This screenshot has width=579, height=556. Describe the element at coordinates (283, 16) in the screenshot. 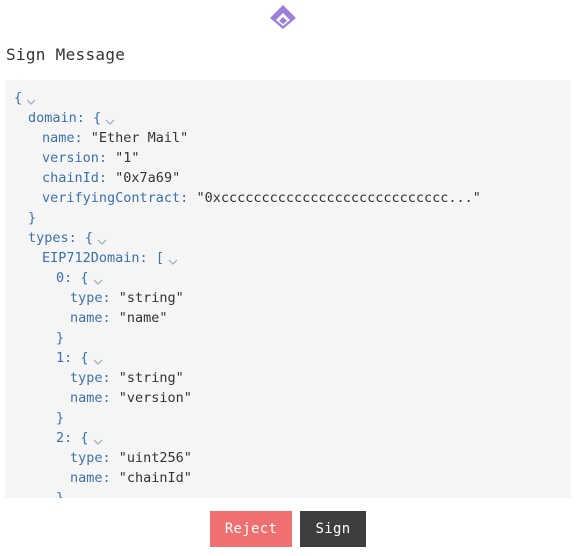

I see `wallet-logo-icon` at that location.